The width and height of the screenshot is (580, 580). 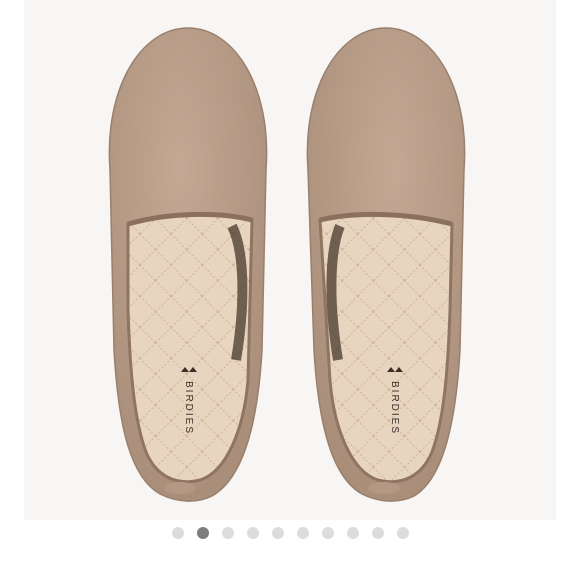 I want to click on brand-text-left: BIRDIES, so click(x=188, y=408).